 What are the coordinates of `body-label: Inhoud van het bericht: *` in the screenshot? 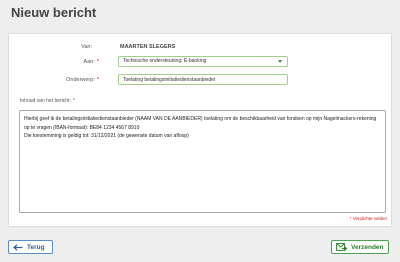 It's located at (47, 101).